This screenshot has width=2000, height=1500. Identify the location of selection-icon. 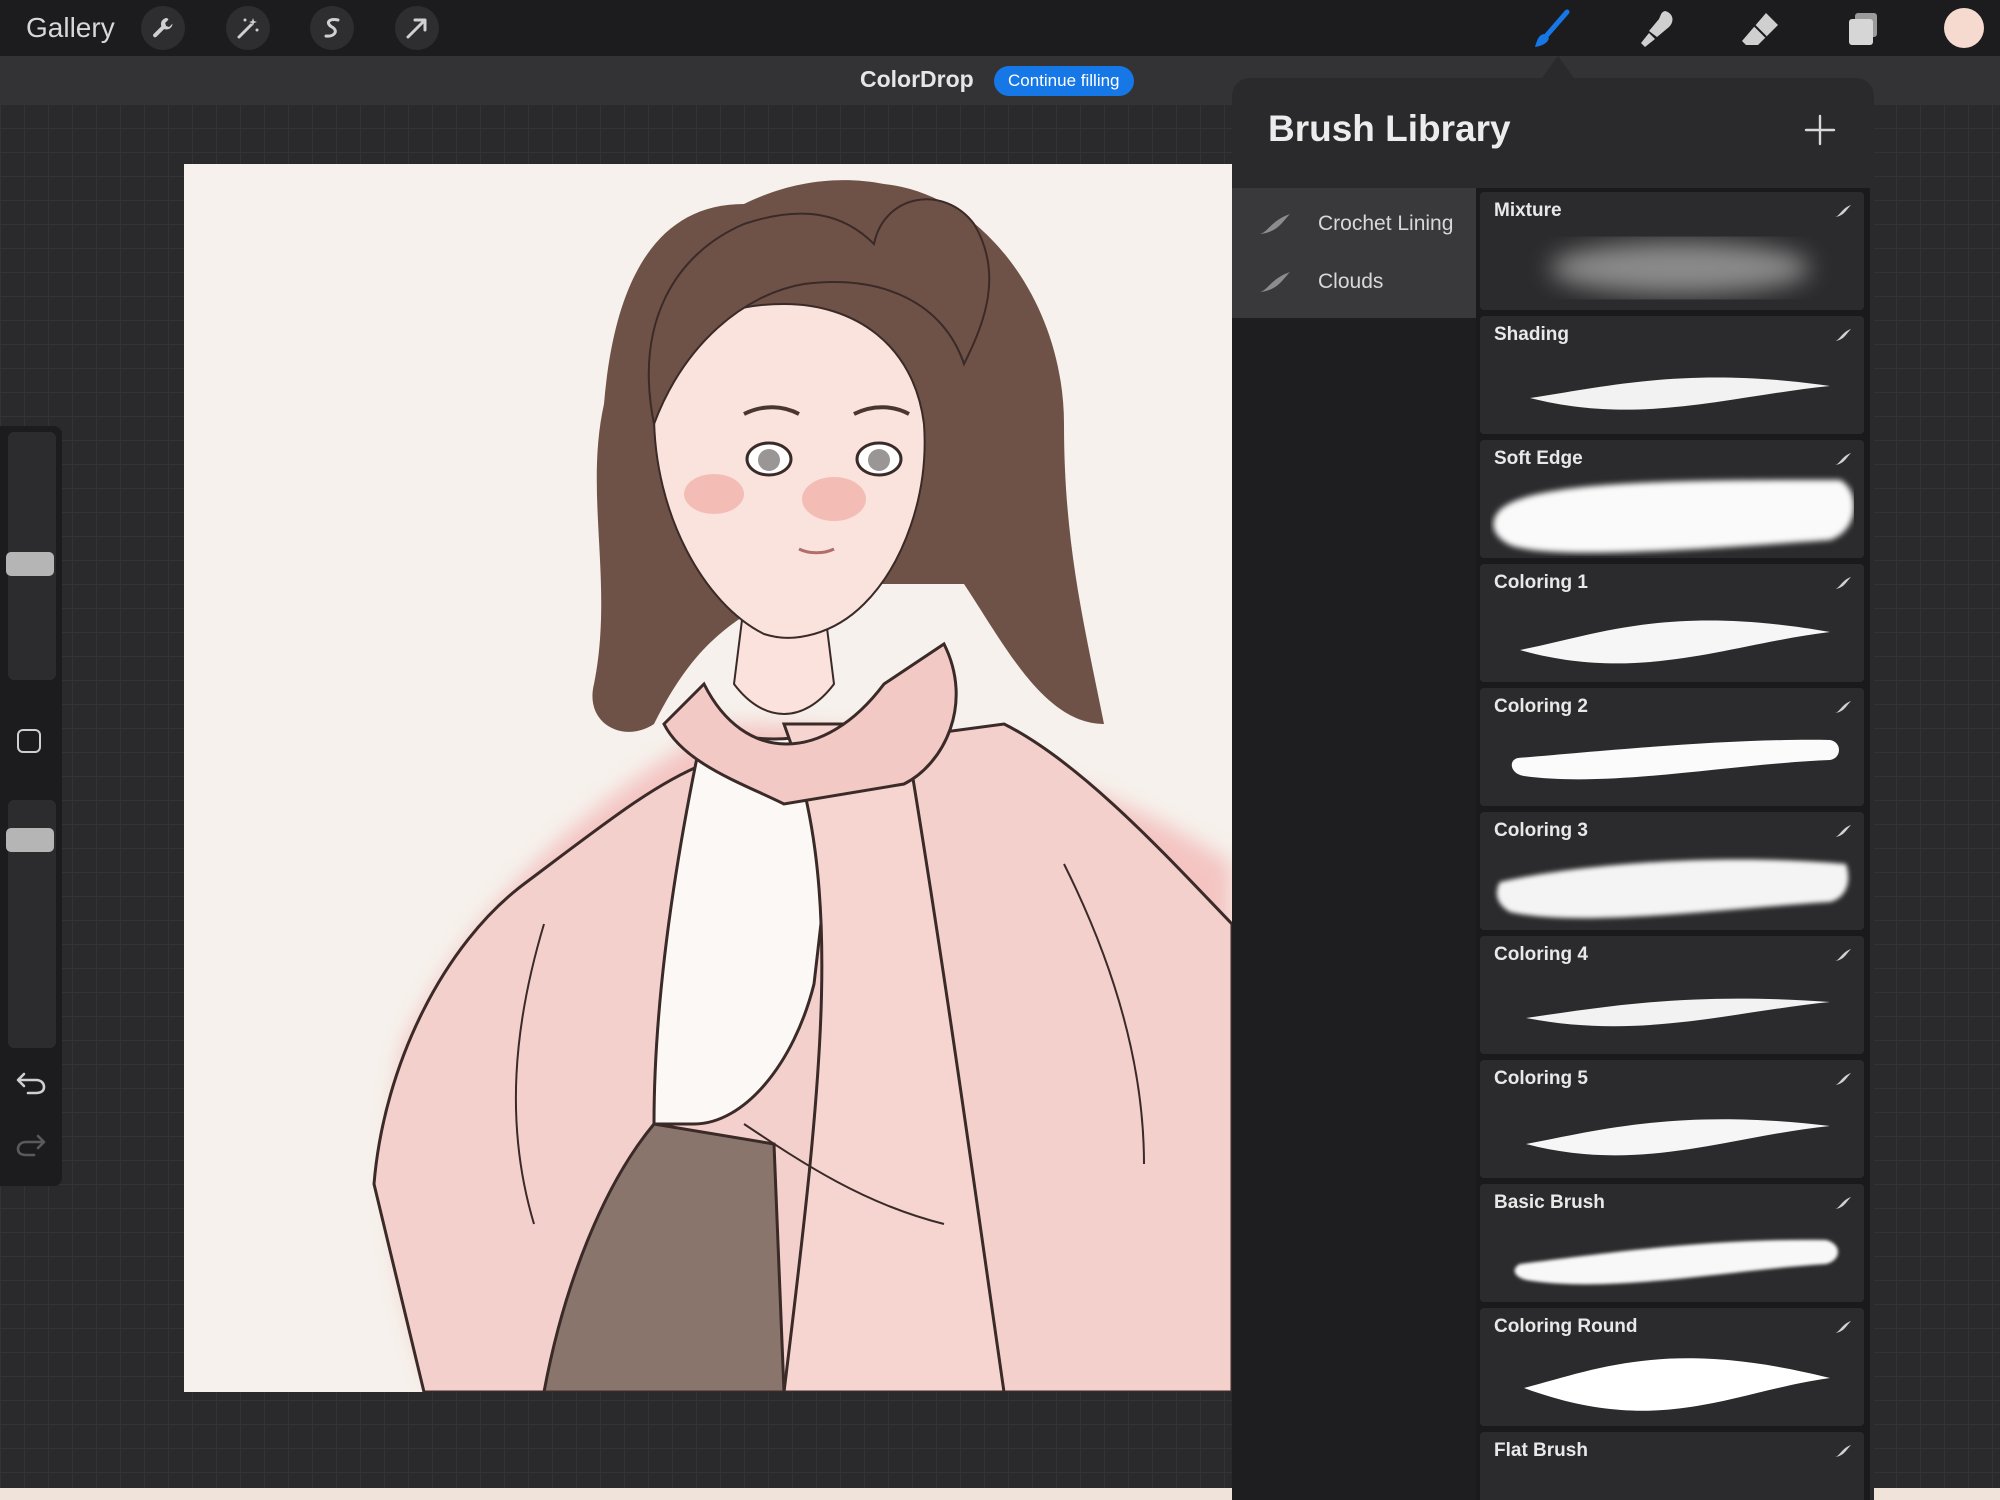
(332, 28).